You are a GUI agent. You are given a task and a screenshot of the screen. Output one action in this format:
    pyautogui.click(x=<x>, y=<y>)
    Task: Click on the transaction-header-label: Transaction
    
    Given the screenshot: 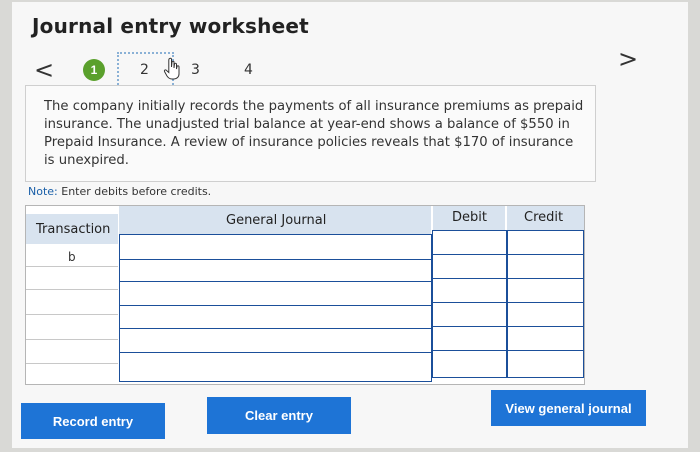 What is the action you would take?
    pyautogui.click(x=73, y=229)
    